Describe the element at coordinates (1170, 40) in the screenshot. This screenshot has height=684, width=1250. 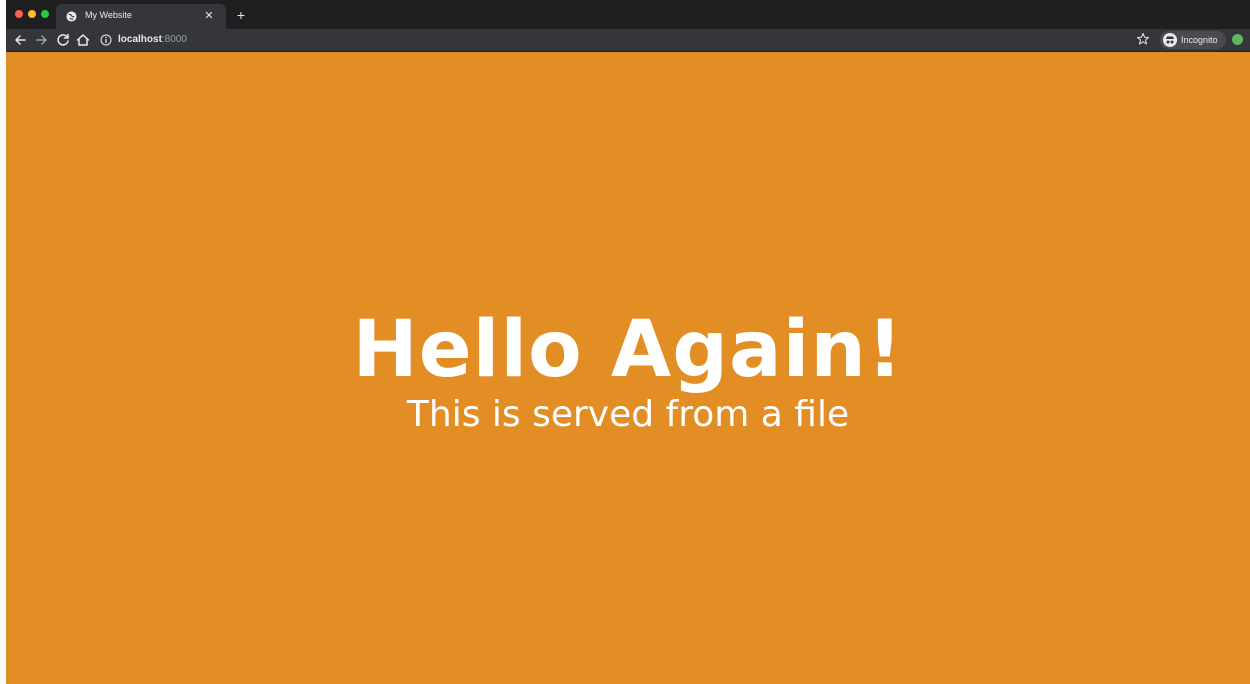
I see `incognito-icon` at that location.